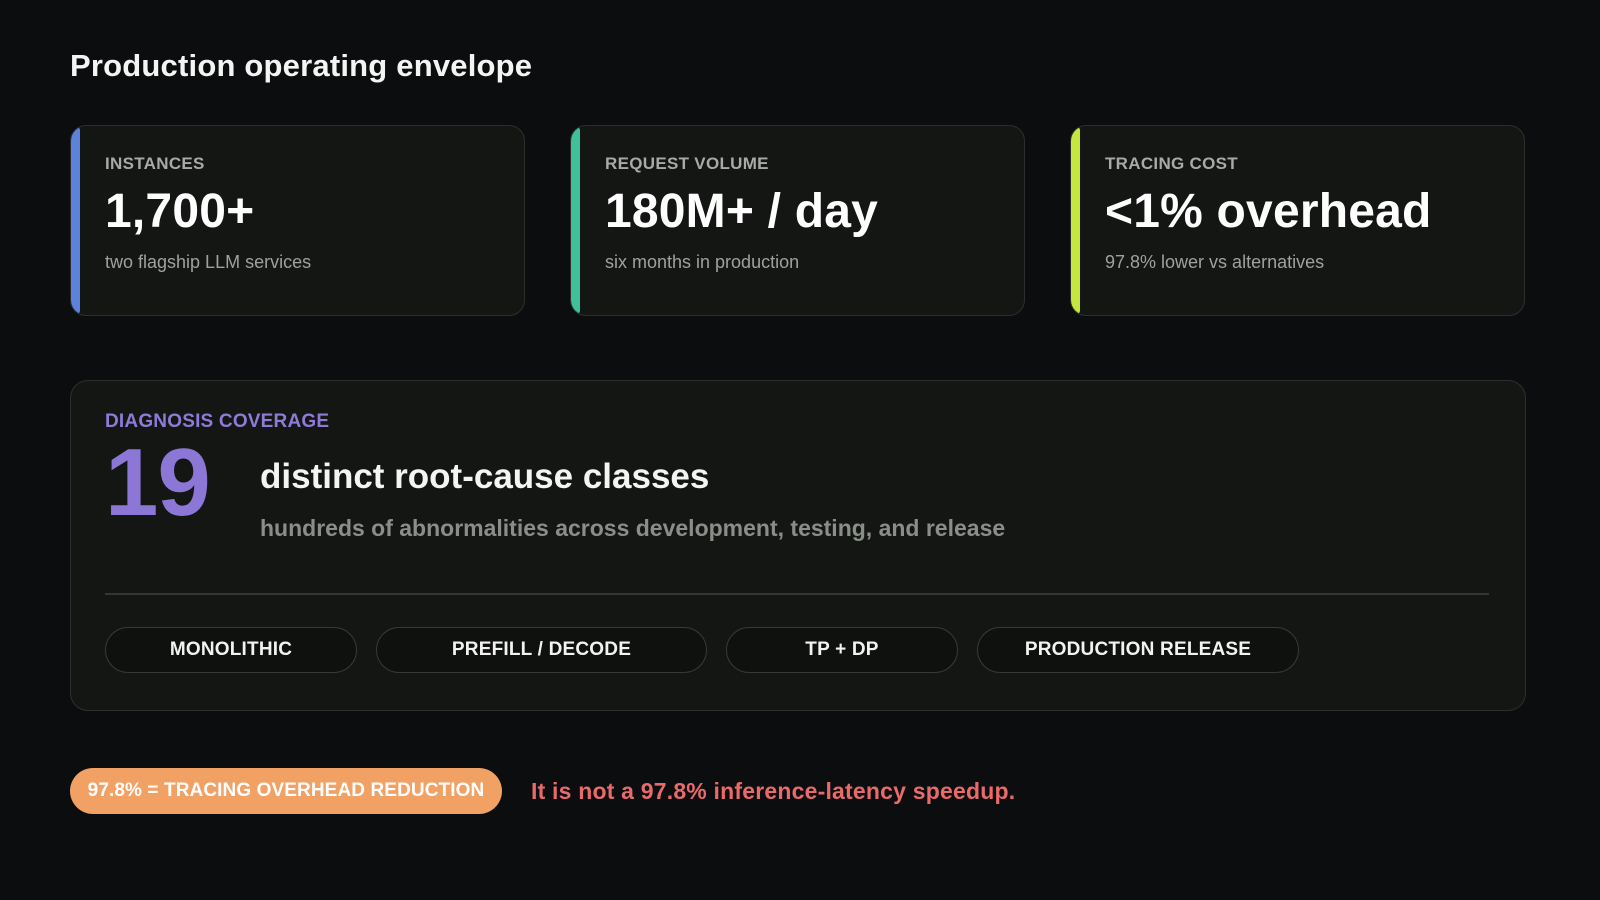 The width and height of the screenshot is (1600, 900). Describe the element at coordinates (485, 476) in the screenshot. I see `coverage-title: distinct root-cause classes` at that location.